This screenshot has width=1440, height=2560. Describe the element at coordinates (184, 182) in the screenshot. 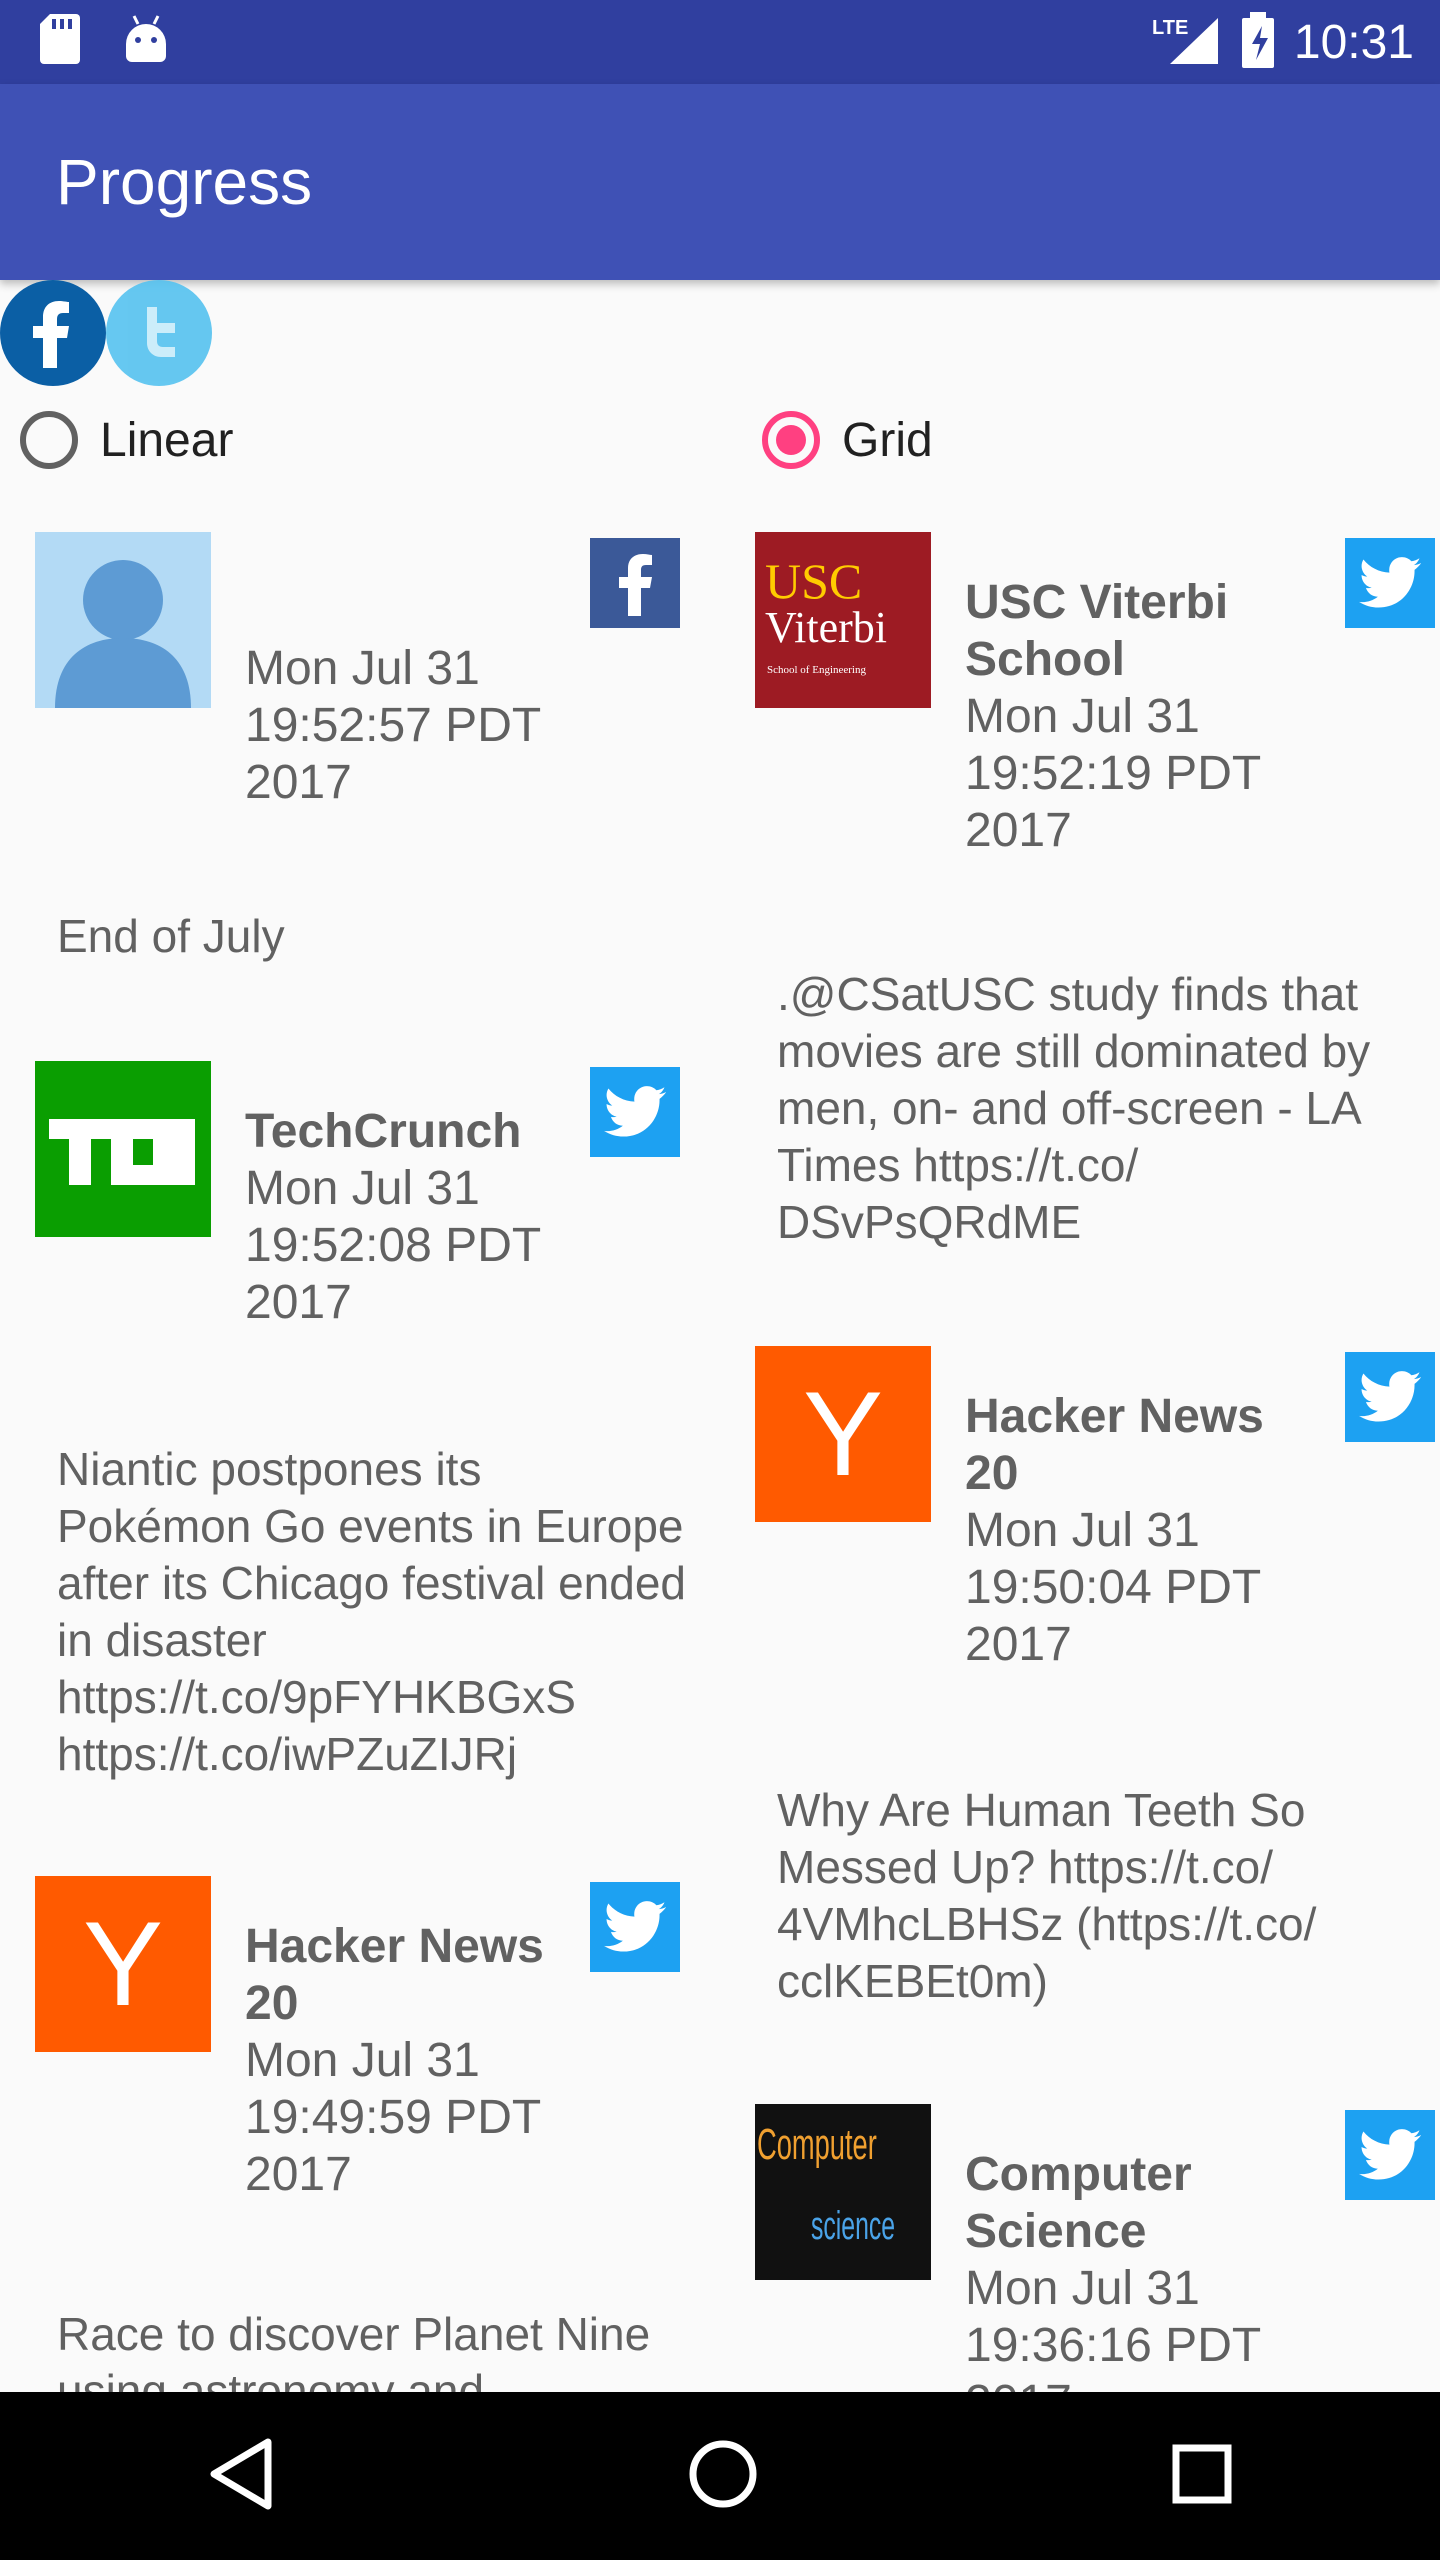

I see `page-title: Progress` at that location.